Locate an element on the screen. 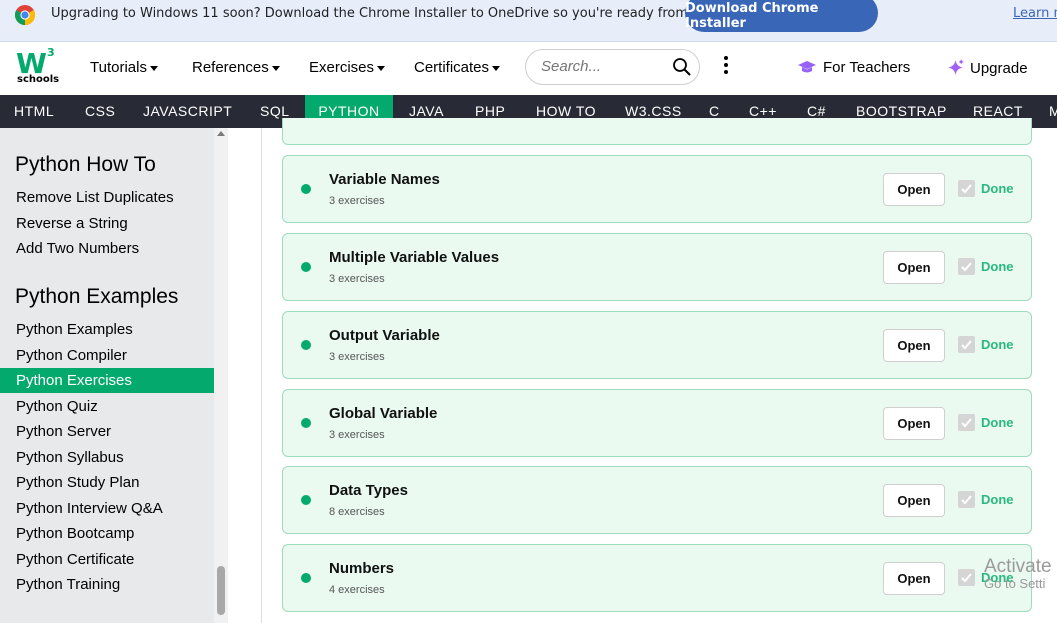 This screenshot has width=1057, height=623. scroll-up-arrow-icon is located at coordinates (221, 133).